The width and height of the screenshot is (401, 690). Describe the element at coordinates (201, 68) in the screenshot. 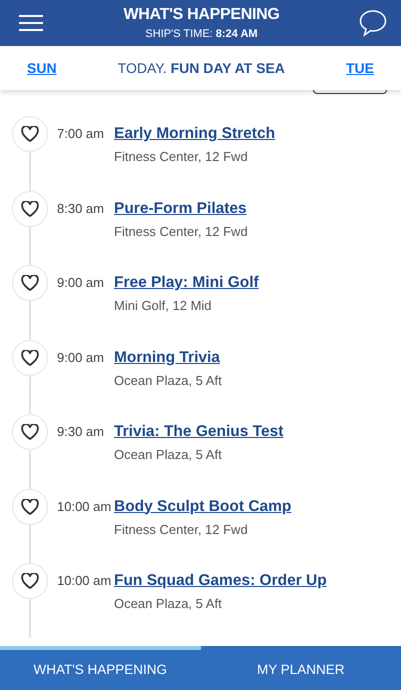

I see `current-day: TODAY. FUN DAY AT SEA` at that location.